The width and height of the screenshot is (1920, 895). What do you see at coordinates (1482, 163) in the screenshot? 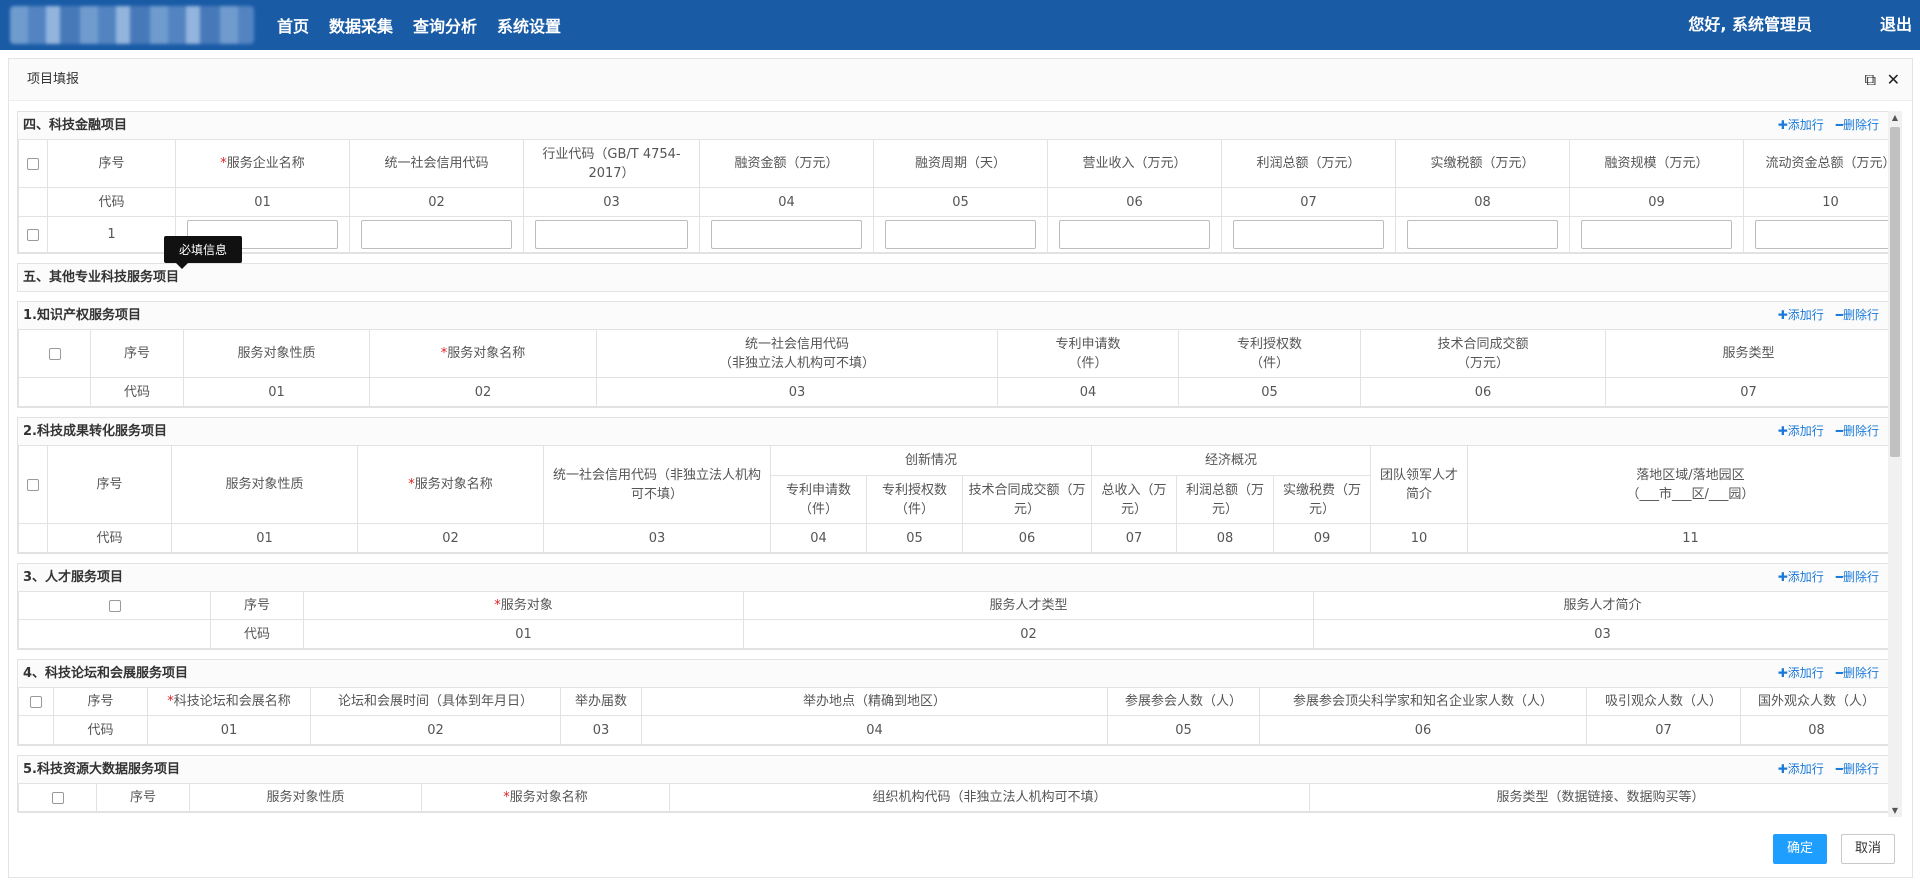
I see `col-header: 实缴税额（万元）` at bounding box center [1482, 163].